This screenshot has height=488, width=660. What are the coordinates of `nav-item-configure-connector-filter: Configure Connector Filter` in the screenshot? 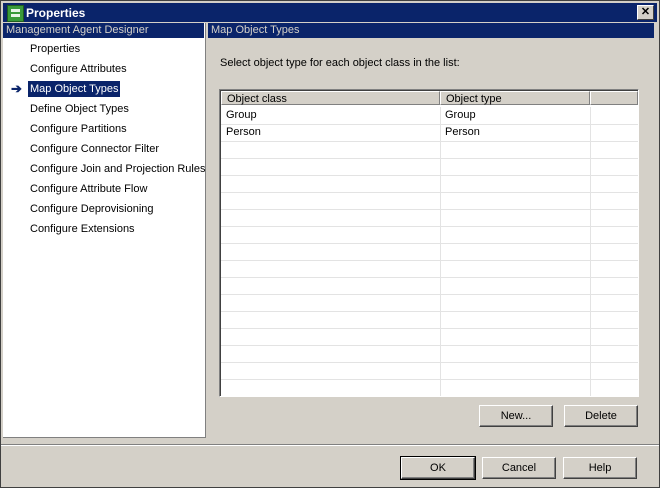 It's located at (94, 149).